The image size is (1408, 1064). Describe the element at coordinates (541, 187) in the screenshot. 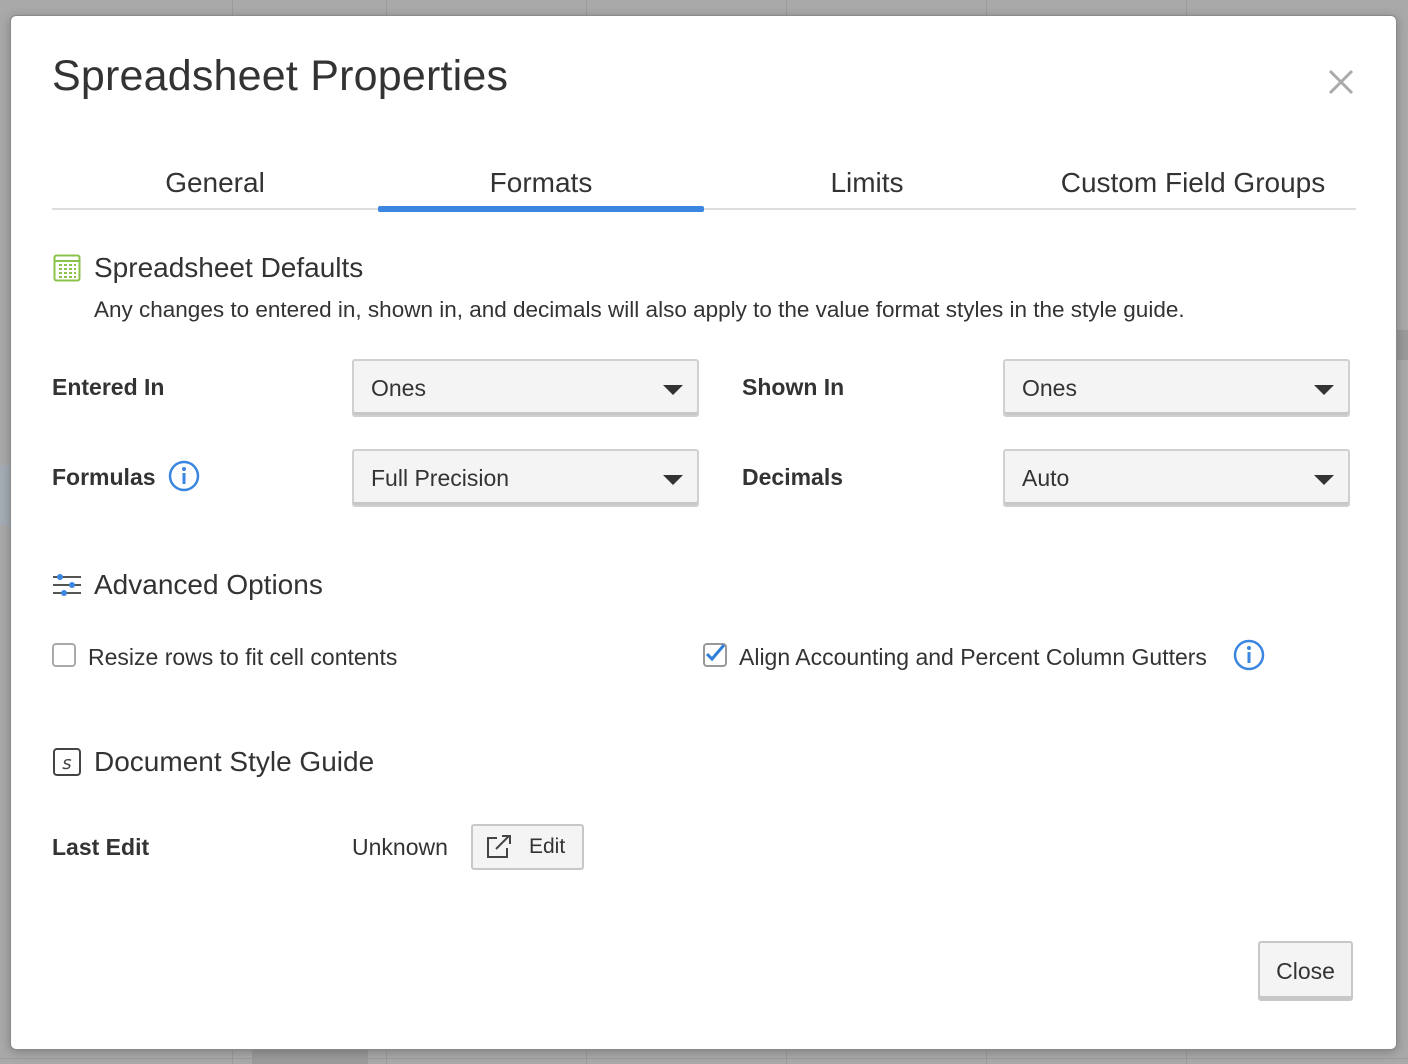

I see `tab-formats: Formats` at that location.